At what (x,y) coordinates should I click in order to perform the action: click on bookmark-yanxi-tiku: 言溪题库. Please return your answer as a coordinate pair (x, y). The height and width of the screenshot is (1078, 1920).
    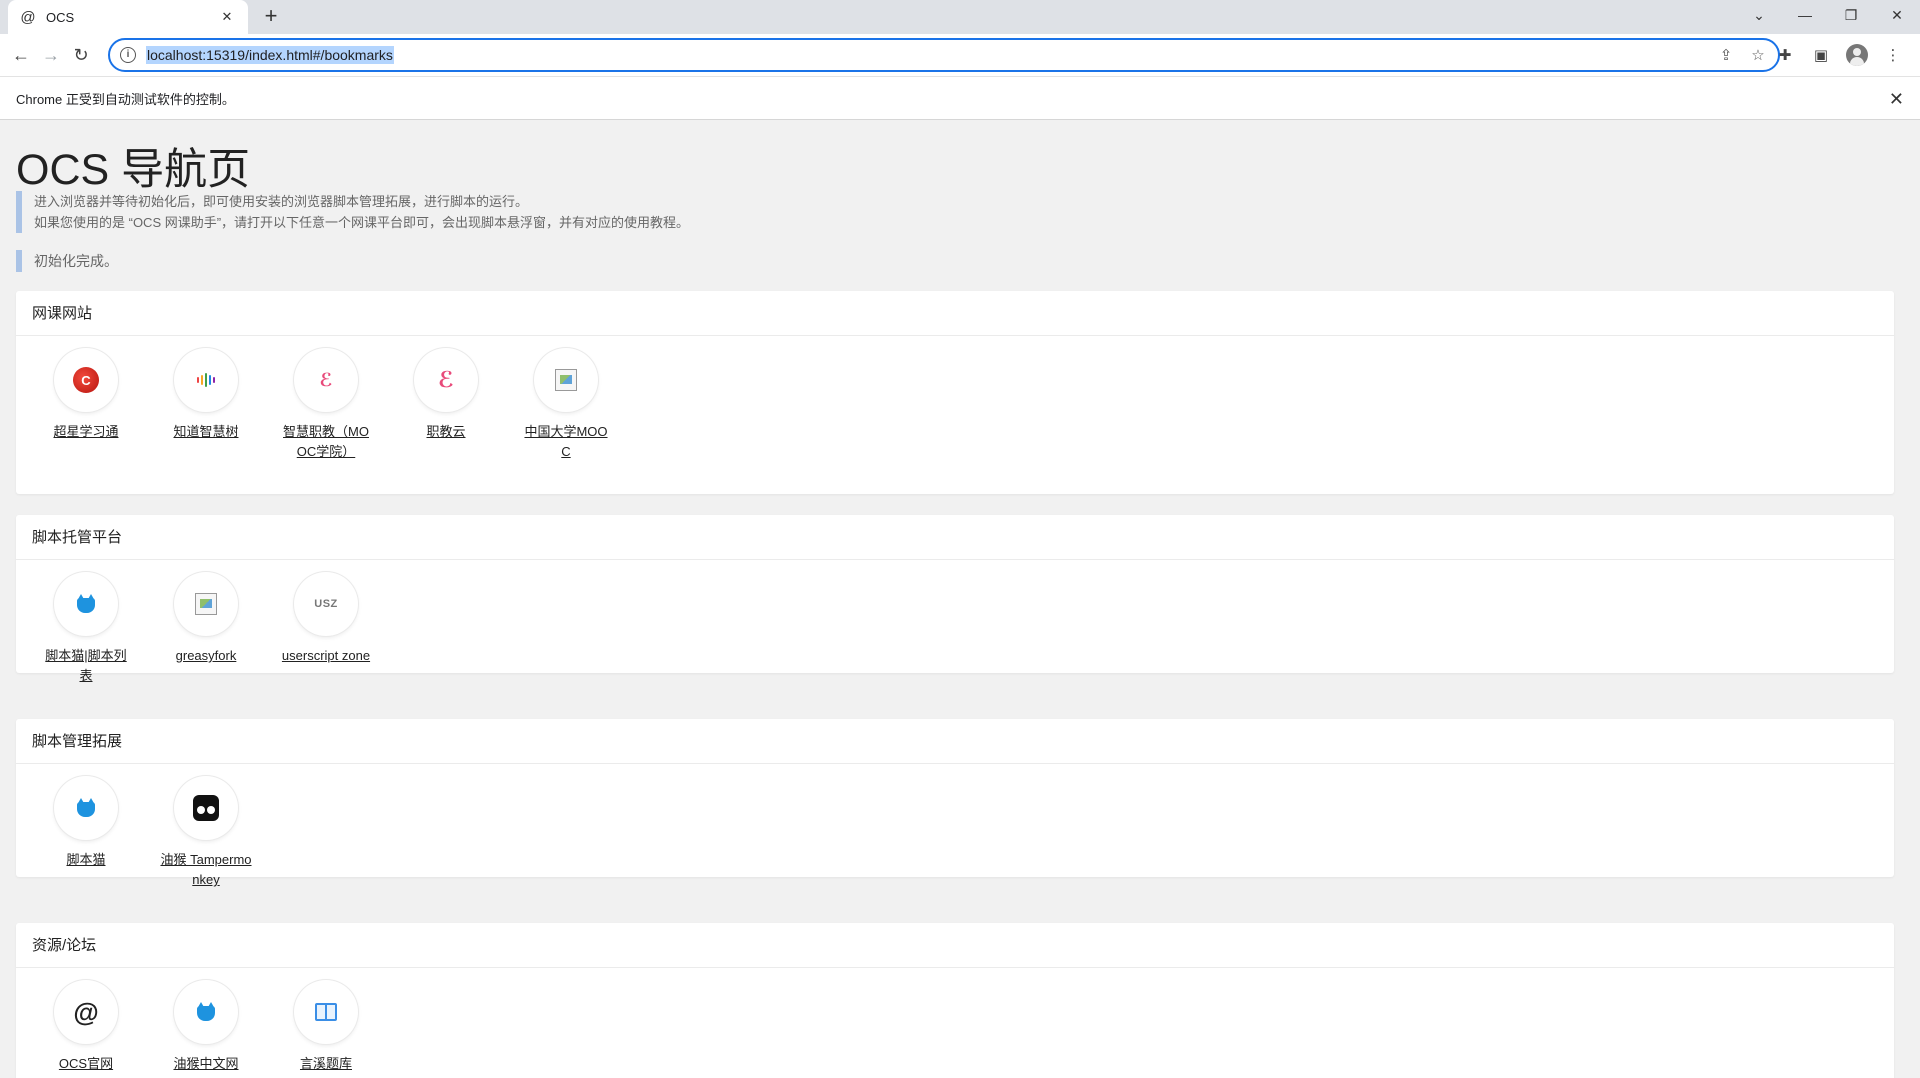
    Looking at the image, I should click on (326, 1027).